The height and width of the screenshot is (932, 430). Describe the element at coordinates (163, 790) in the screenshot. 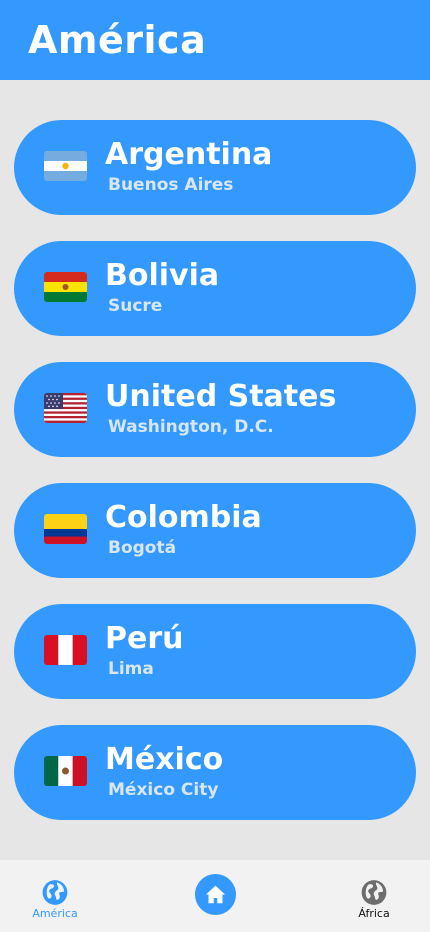

I see `capital-name: México City` at that location.